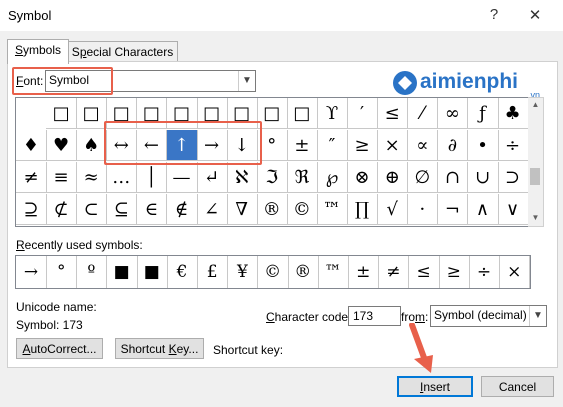 This screenshot has height=407, width=563. Describe the element at coordinates (333, 272) in the screenshot. I see `recent-symbol-cell: ™` at that location.